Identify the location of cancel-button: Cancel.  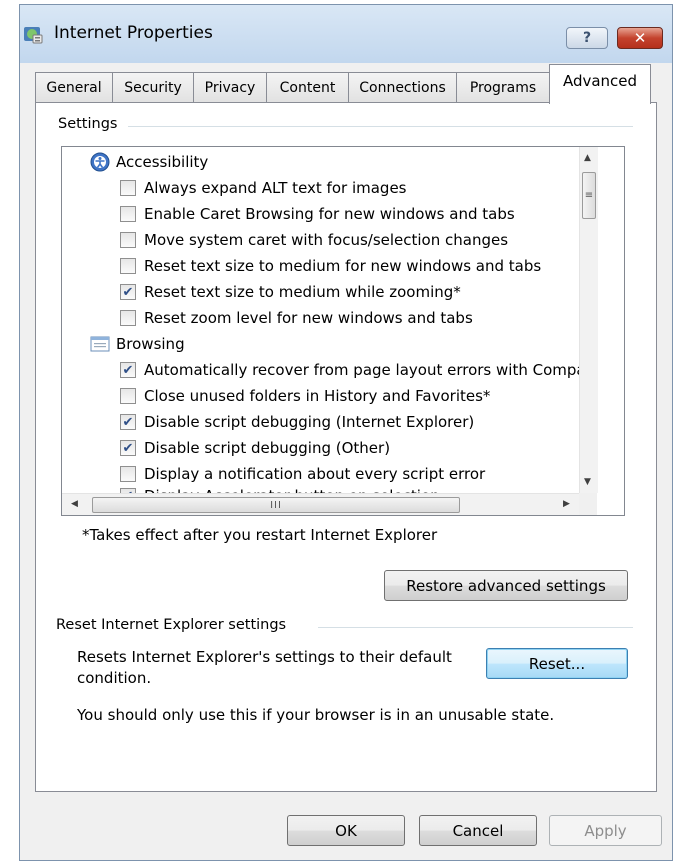
(478, 830).